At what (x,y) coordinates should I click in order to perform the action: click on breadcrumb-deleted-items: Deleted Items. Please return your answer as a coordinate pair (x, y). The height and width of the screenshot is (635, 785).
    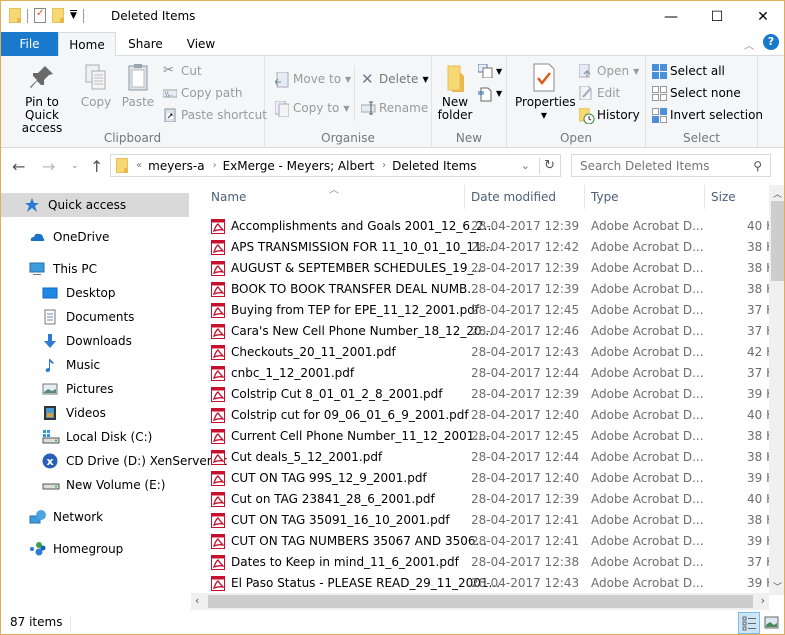
    Looking at the image, I should click on (434, 166).